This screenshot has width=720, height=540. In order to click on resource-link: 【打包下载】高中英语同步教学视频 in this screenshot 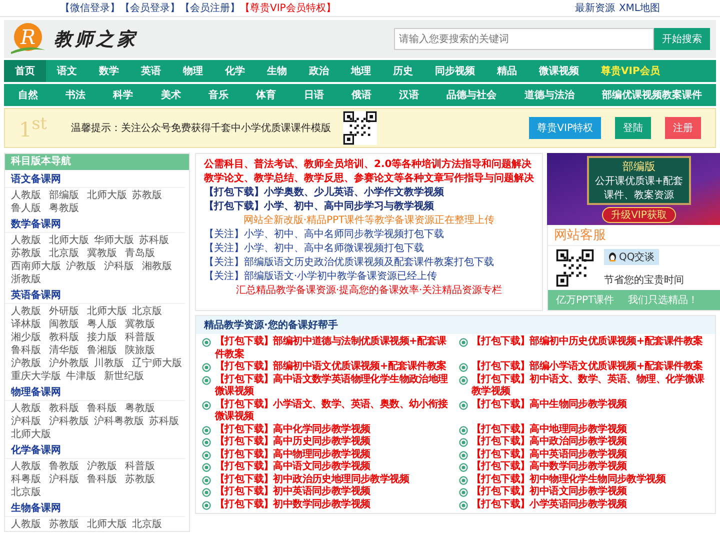, I will do `click(549, 454)`.